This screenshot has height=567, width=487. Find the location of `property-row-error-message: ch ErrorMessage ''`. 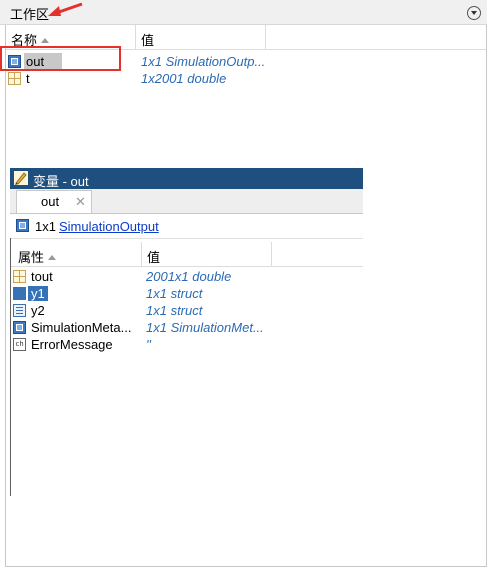

property-row-error-message: ch ErrorMessage '' is located at coordinates (186, 344).